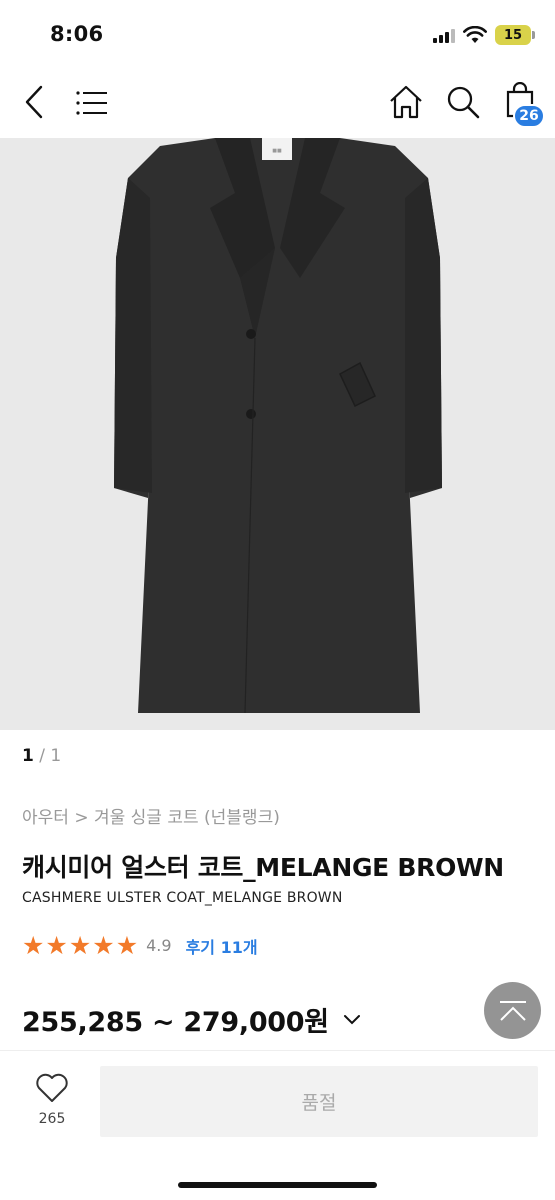 The image size is (555, 1200). I want to click on image-pager: 1 / 1, so click(41, 756).